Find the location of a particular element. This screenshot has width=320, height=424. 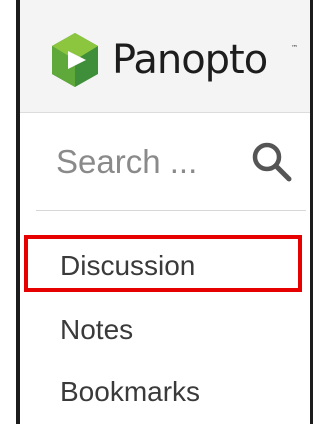

brand-name: Panopto is located at coordinates (190, 60).